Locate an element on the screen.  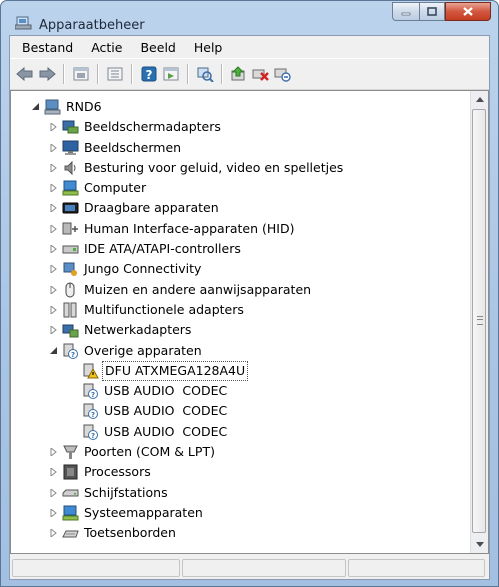
tree-item-draagbare-apparaten: Draagbare apparaten is located at coordinates (242, 208).